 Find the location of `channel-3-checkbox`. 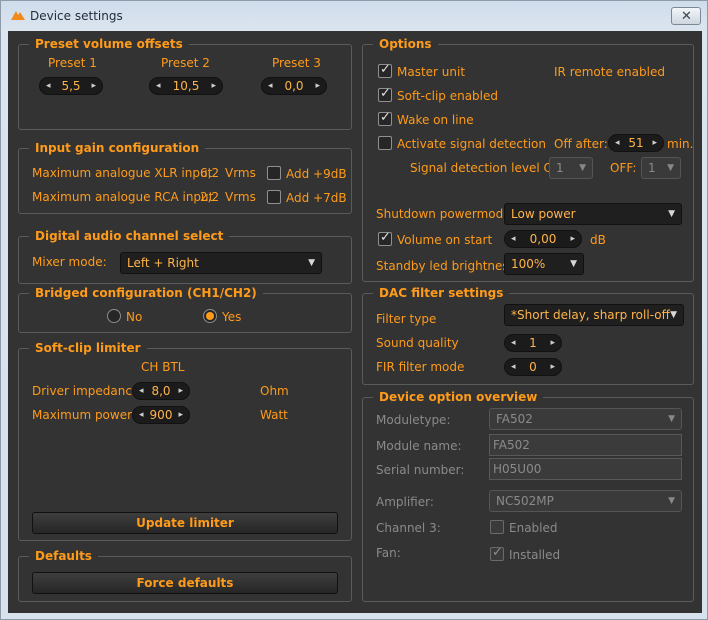

channel-3-checkbox is located at coordinates (497, 527).